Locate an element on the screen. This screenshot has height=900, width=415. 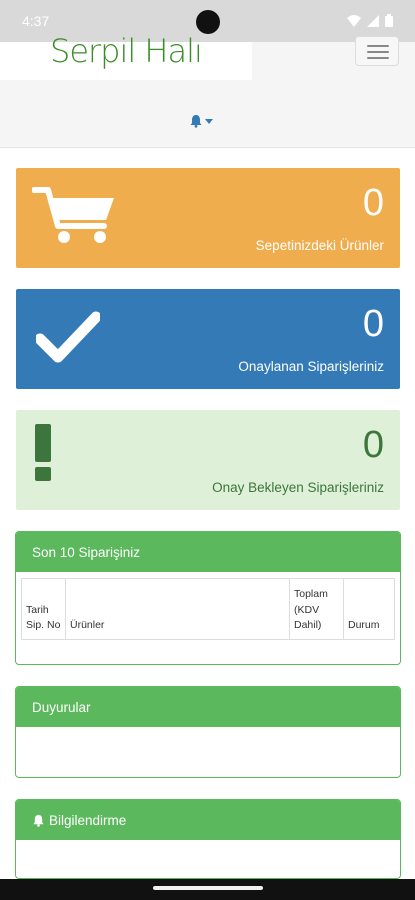
system-nav-bar is located at coordinates (207, 889).